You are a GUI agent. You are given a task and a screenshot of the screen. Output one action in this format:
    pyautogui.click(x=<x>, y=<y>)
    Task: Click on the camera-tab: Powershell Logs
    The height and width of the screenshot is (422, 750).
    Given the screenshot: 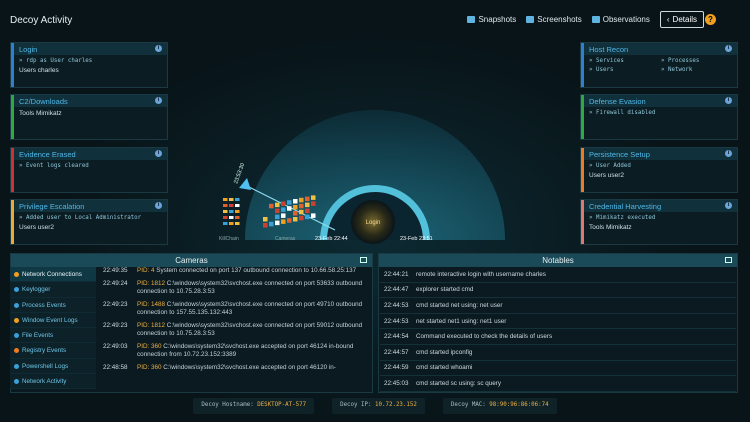 What is the action you would take?
    pyautogui.click(x=53, y=366)
    